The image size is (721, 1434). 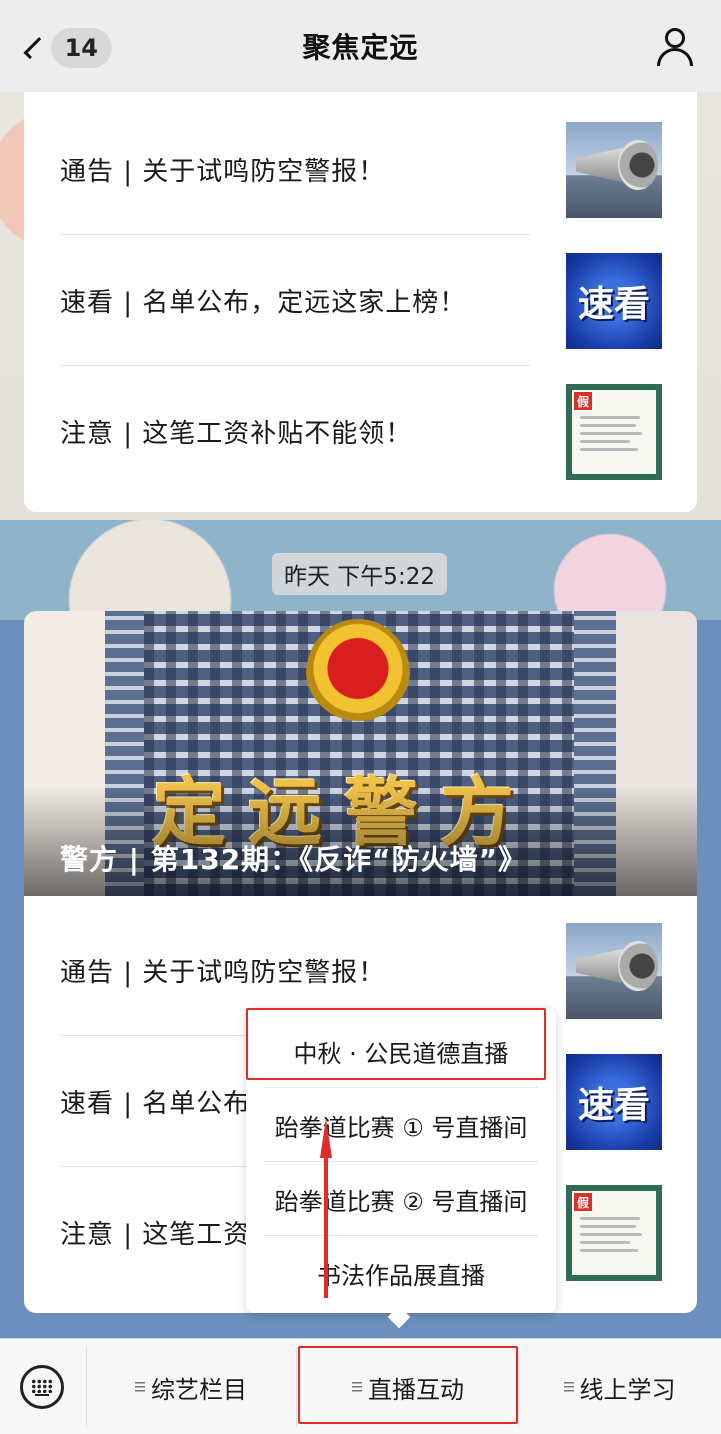 What do you see at coordinates (155, 1104) in the screenshot?
I see `article-title: 速看 | 名单公布` at bounding box center [155, 1104].